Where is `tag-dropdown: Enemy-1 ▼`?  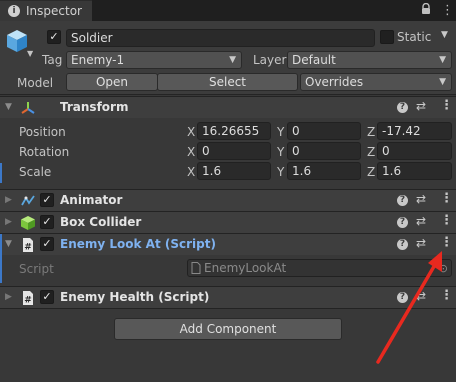
tag-dropdown: Enemy-1 ▼ is located at coordinates (154, 60).